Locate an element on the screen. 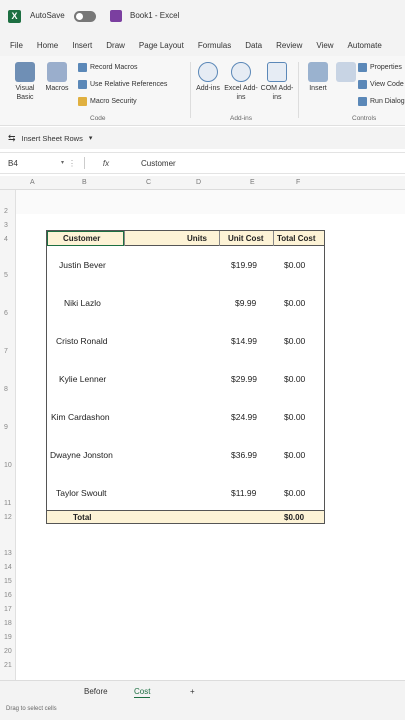 The image size is (405, 720). add-sheet-button: + is located at coordinates (192, 691).